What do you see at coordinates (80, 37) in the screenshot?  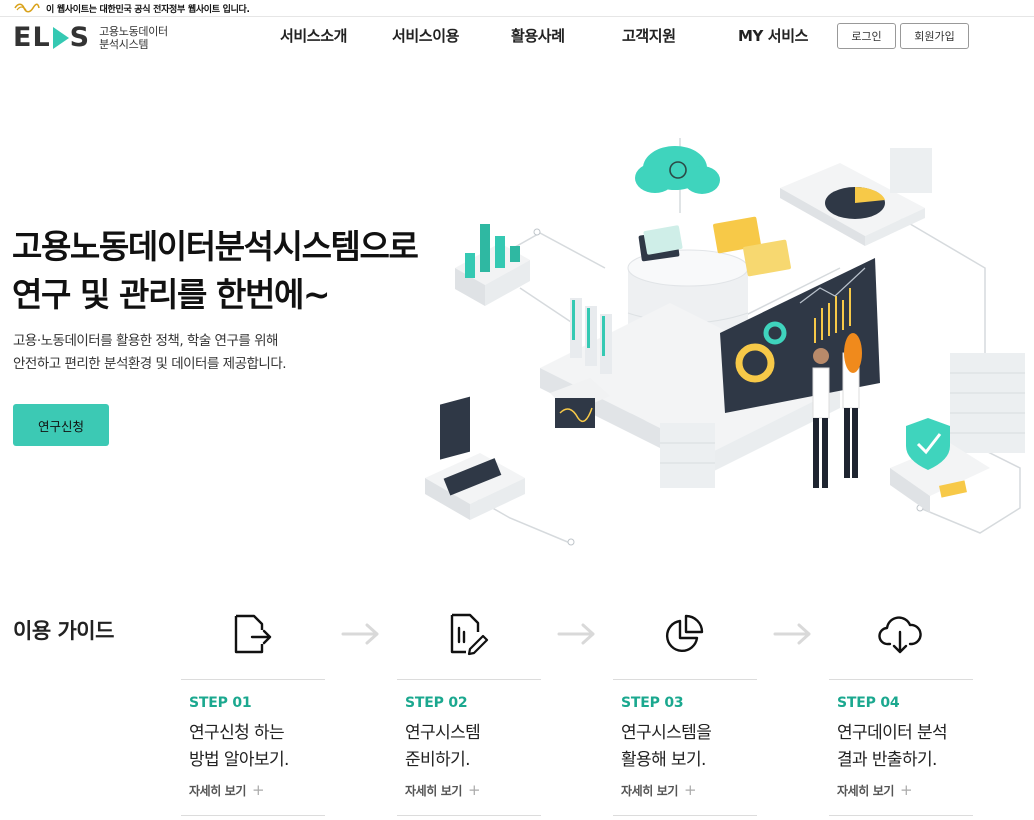 I see `logo-mark-right: S` at bounding box center [80, 37].